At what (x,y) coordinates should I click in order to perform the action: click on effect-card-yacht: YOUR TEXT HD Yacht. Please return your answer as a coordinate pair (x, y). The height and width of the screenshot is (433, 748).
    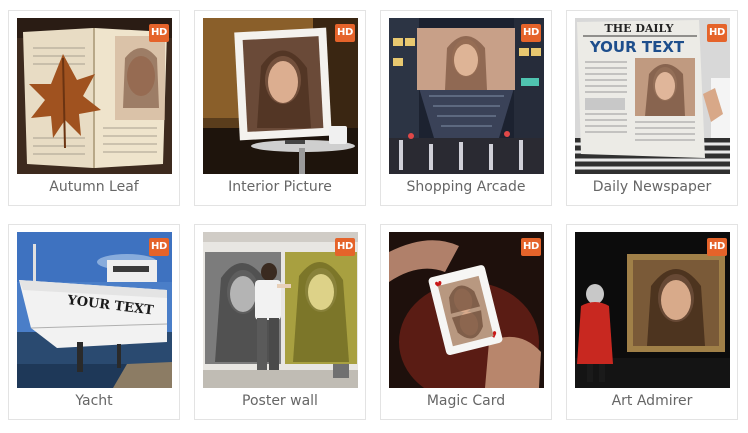
    Looking at the image, I should click on (94, 322).